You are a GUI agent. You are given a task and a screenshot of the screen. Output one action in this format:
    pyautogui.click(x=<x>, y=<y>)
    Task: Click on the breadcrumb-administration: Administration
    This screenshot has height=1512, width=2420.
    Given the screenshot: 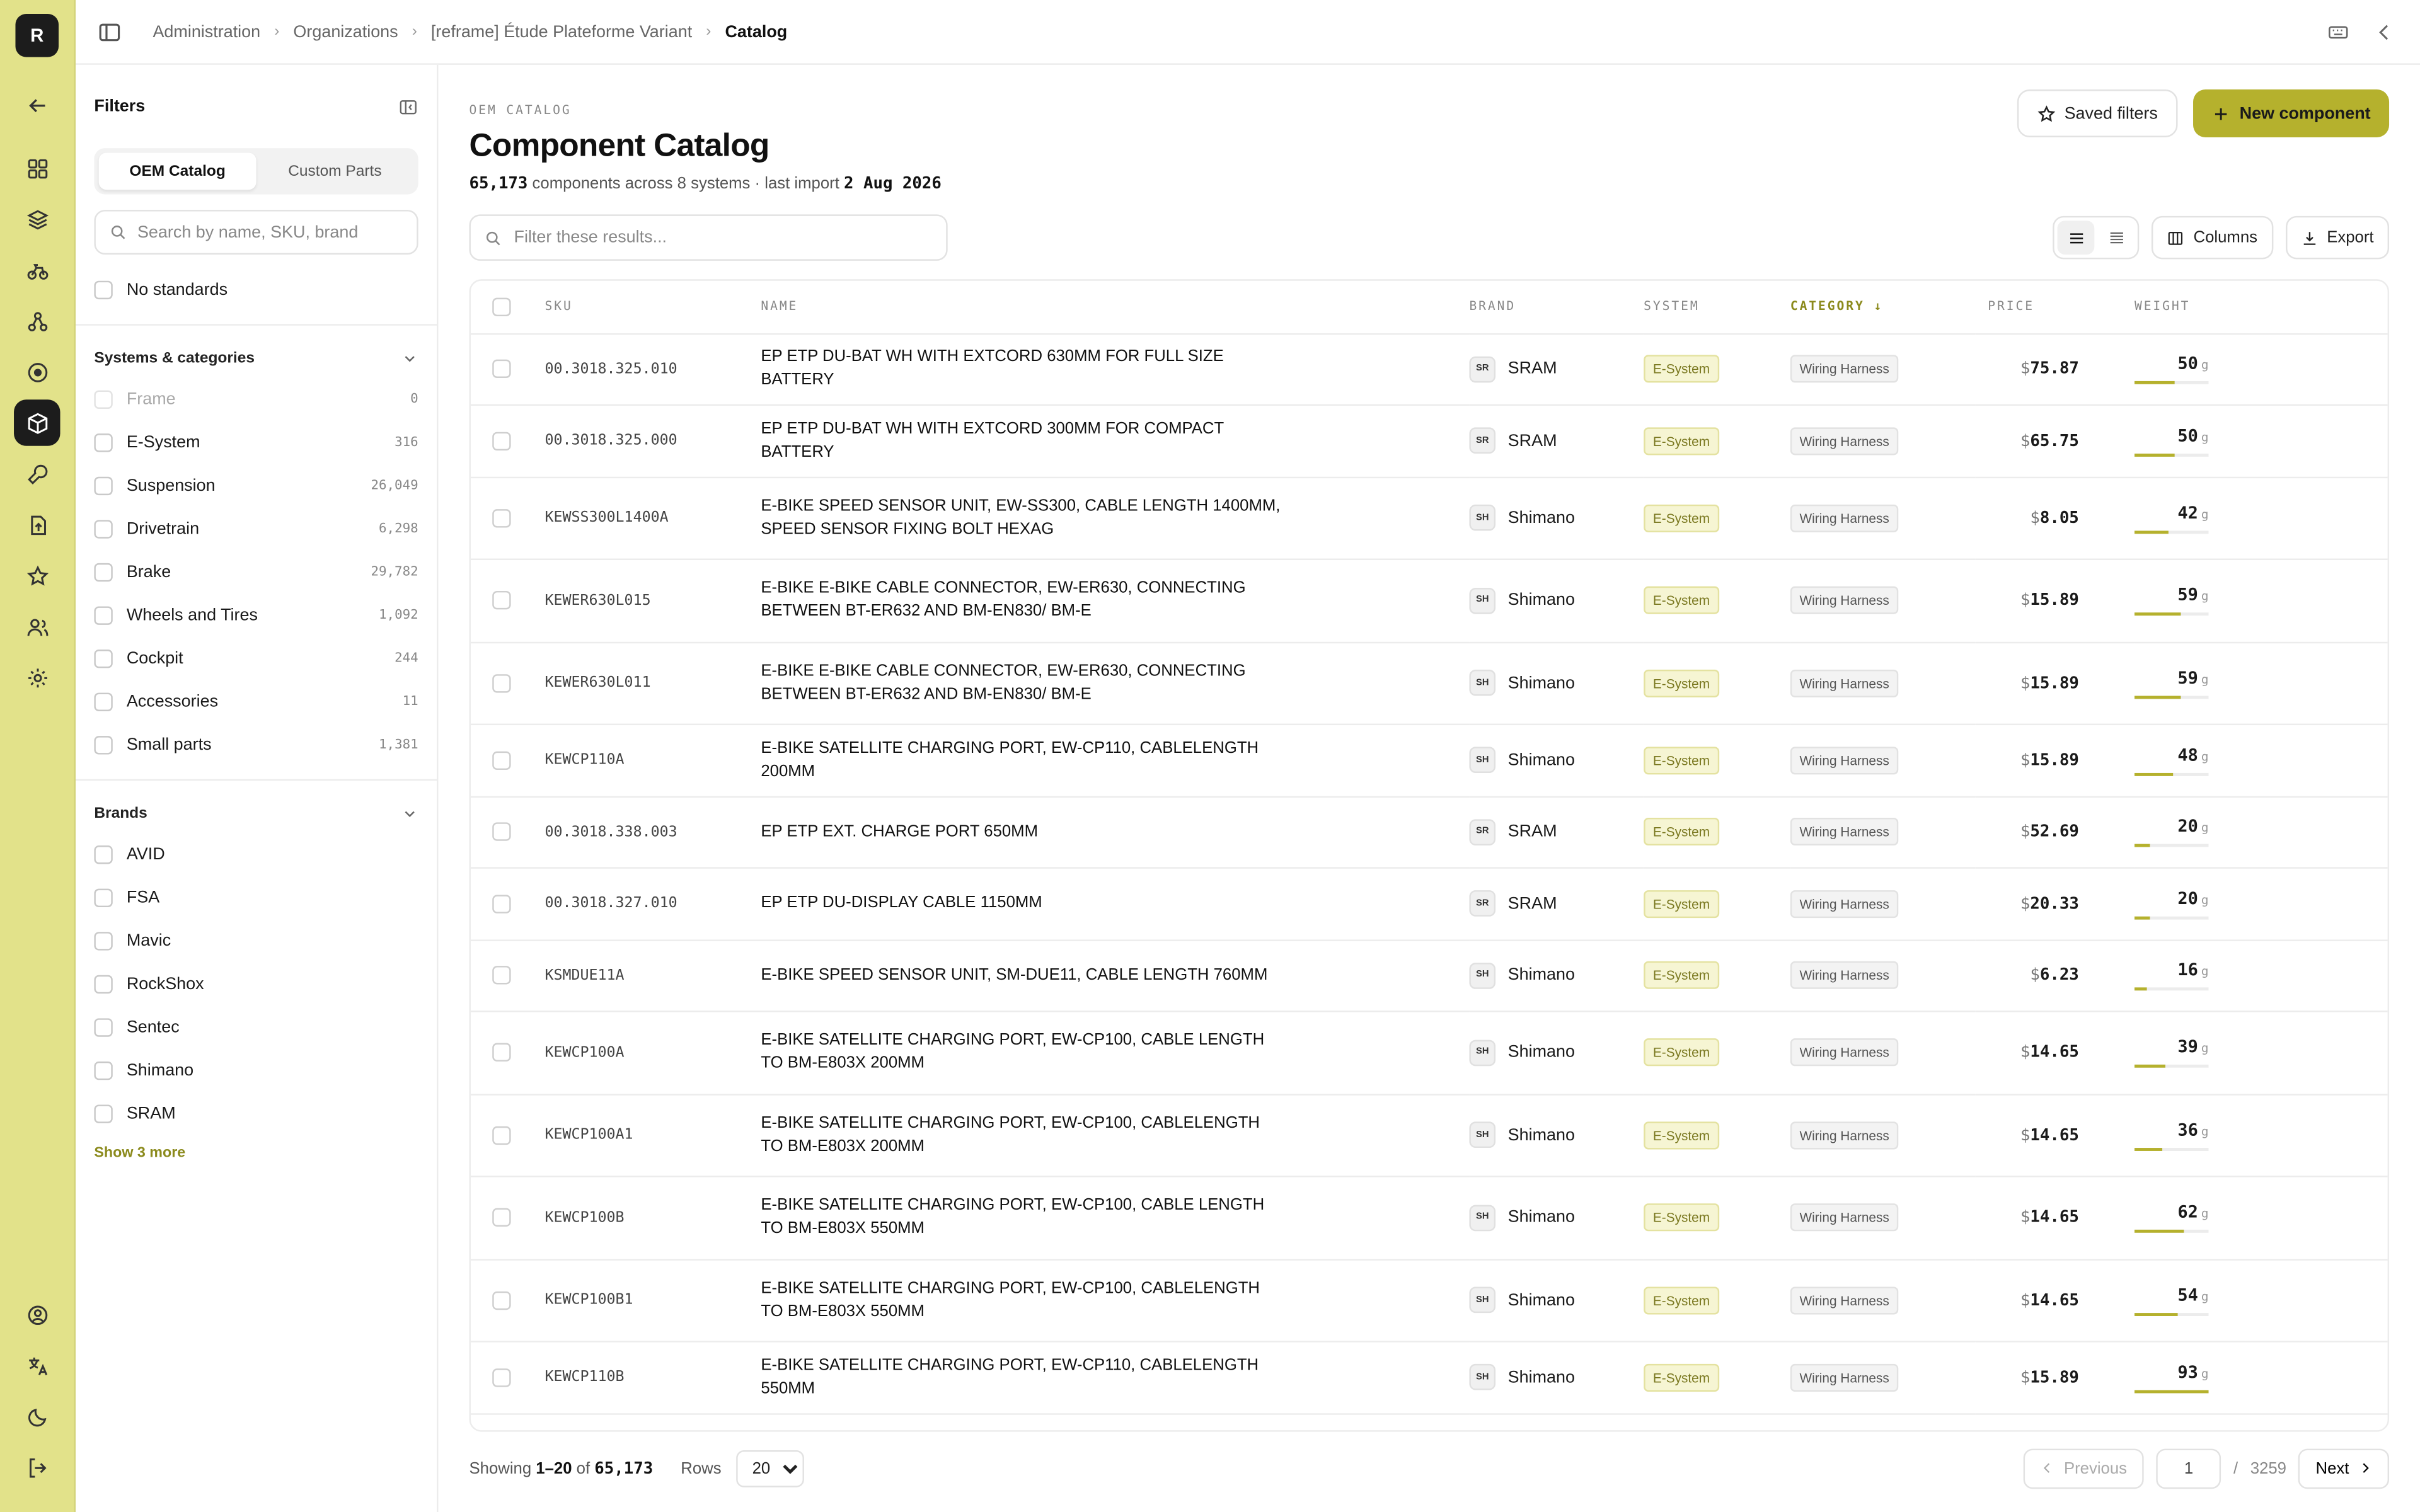 What is the action you would take?
    pyautogui.click(x=206, y=32)
    